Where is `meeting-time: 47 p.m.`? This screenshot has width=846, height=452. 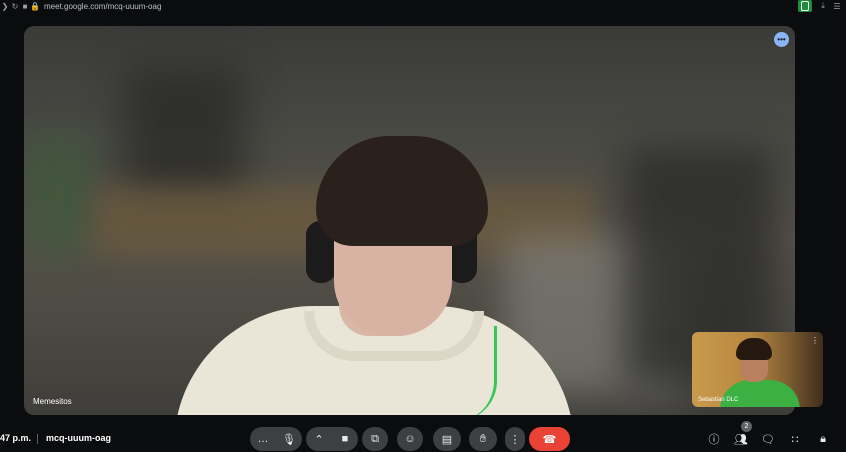 meeting-time: 47 p.m. is located at coordinates (16, 438).